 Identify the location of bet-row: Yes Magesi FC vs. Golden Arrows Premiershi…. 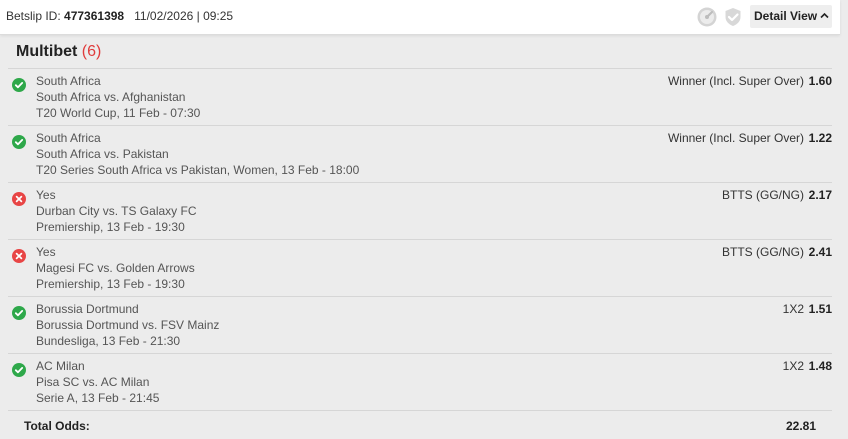
(420, 267).